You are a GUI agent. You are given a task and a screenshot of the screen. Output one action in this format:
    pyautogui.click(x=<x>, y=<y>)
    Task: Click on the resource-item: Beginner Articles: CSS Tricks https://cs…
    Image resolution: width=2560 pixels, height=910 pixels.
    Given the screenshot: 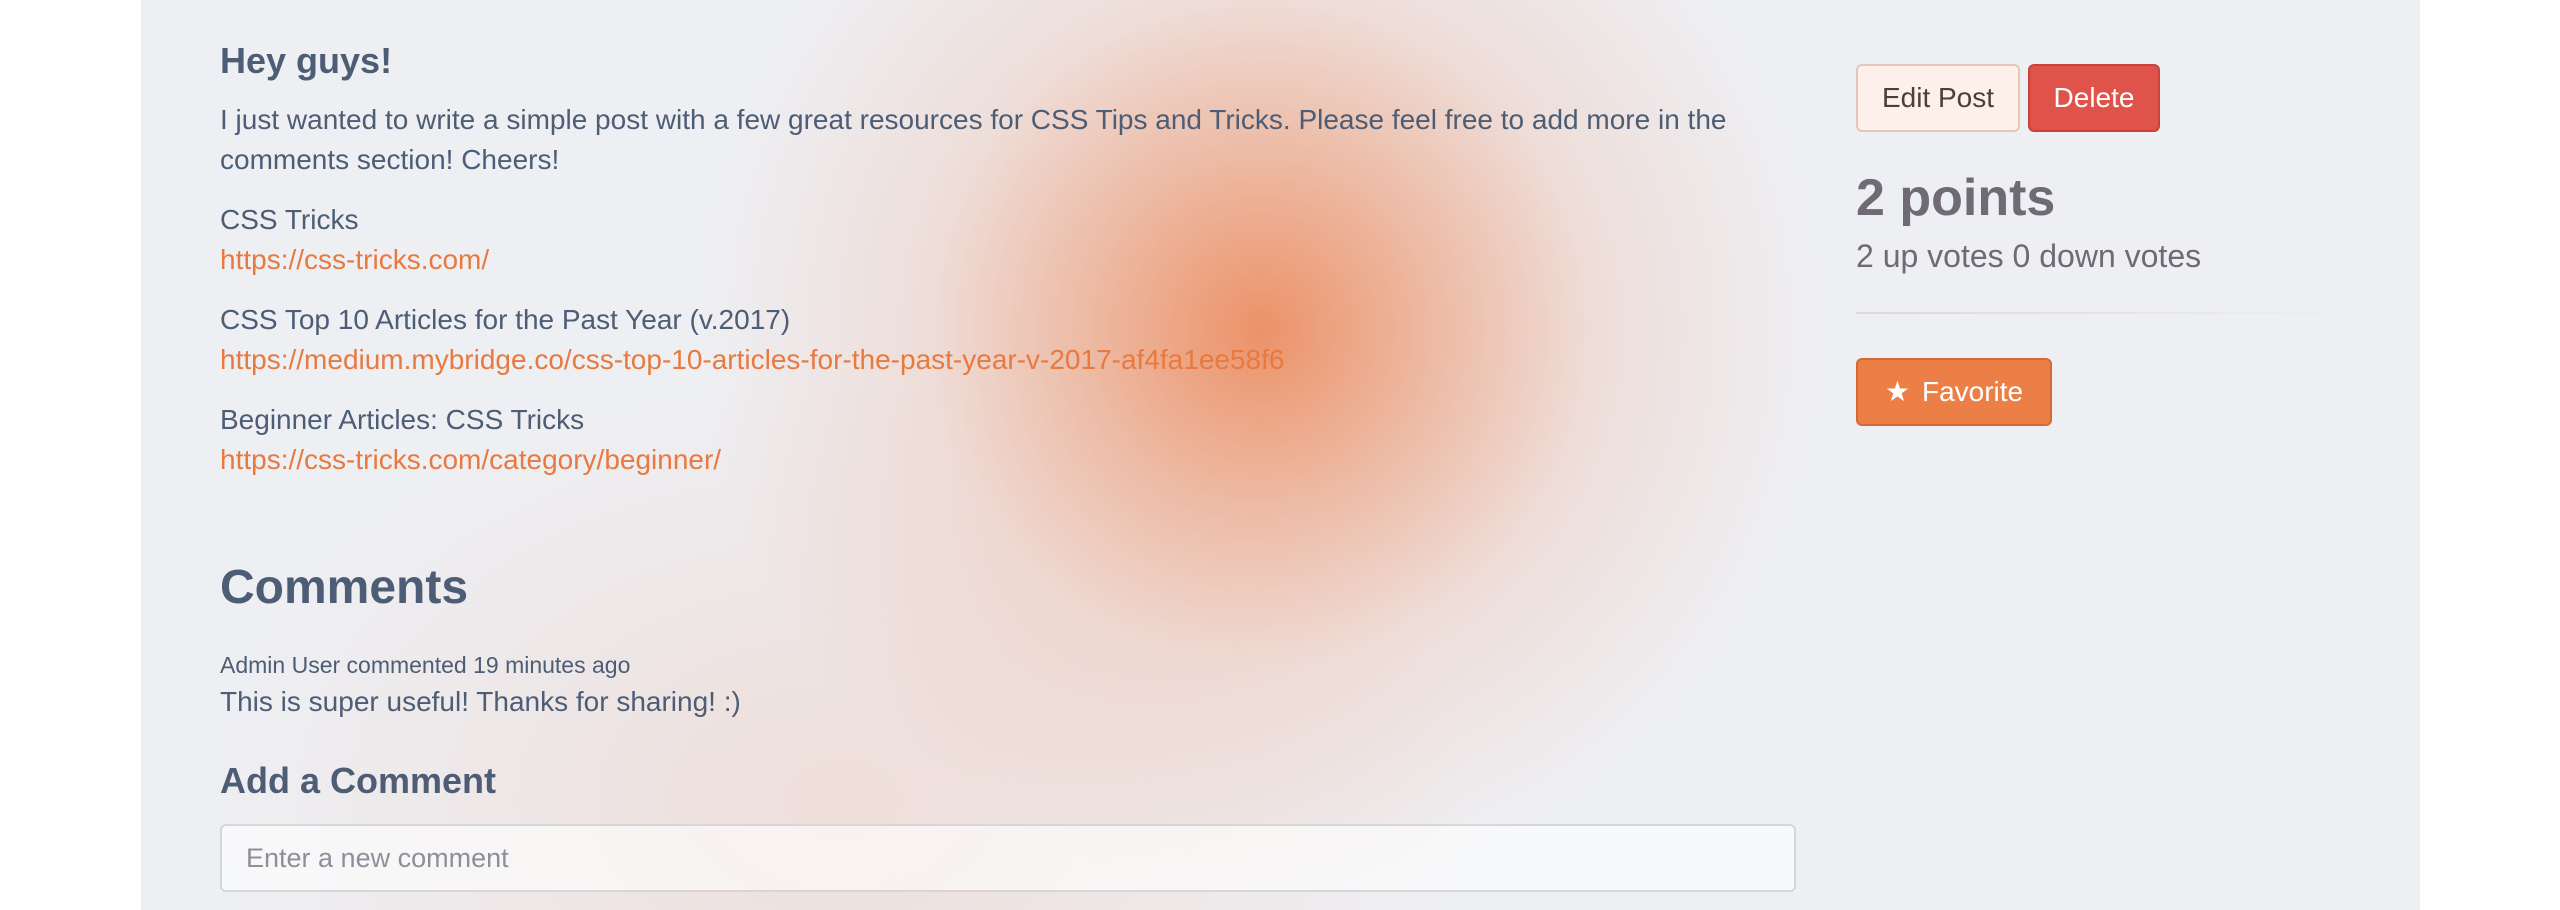 What is the action you would take?
    pyautogui.click(x=470, y=440)
    